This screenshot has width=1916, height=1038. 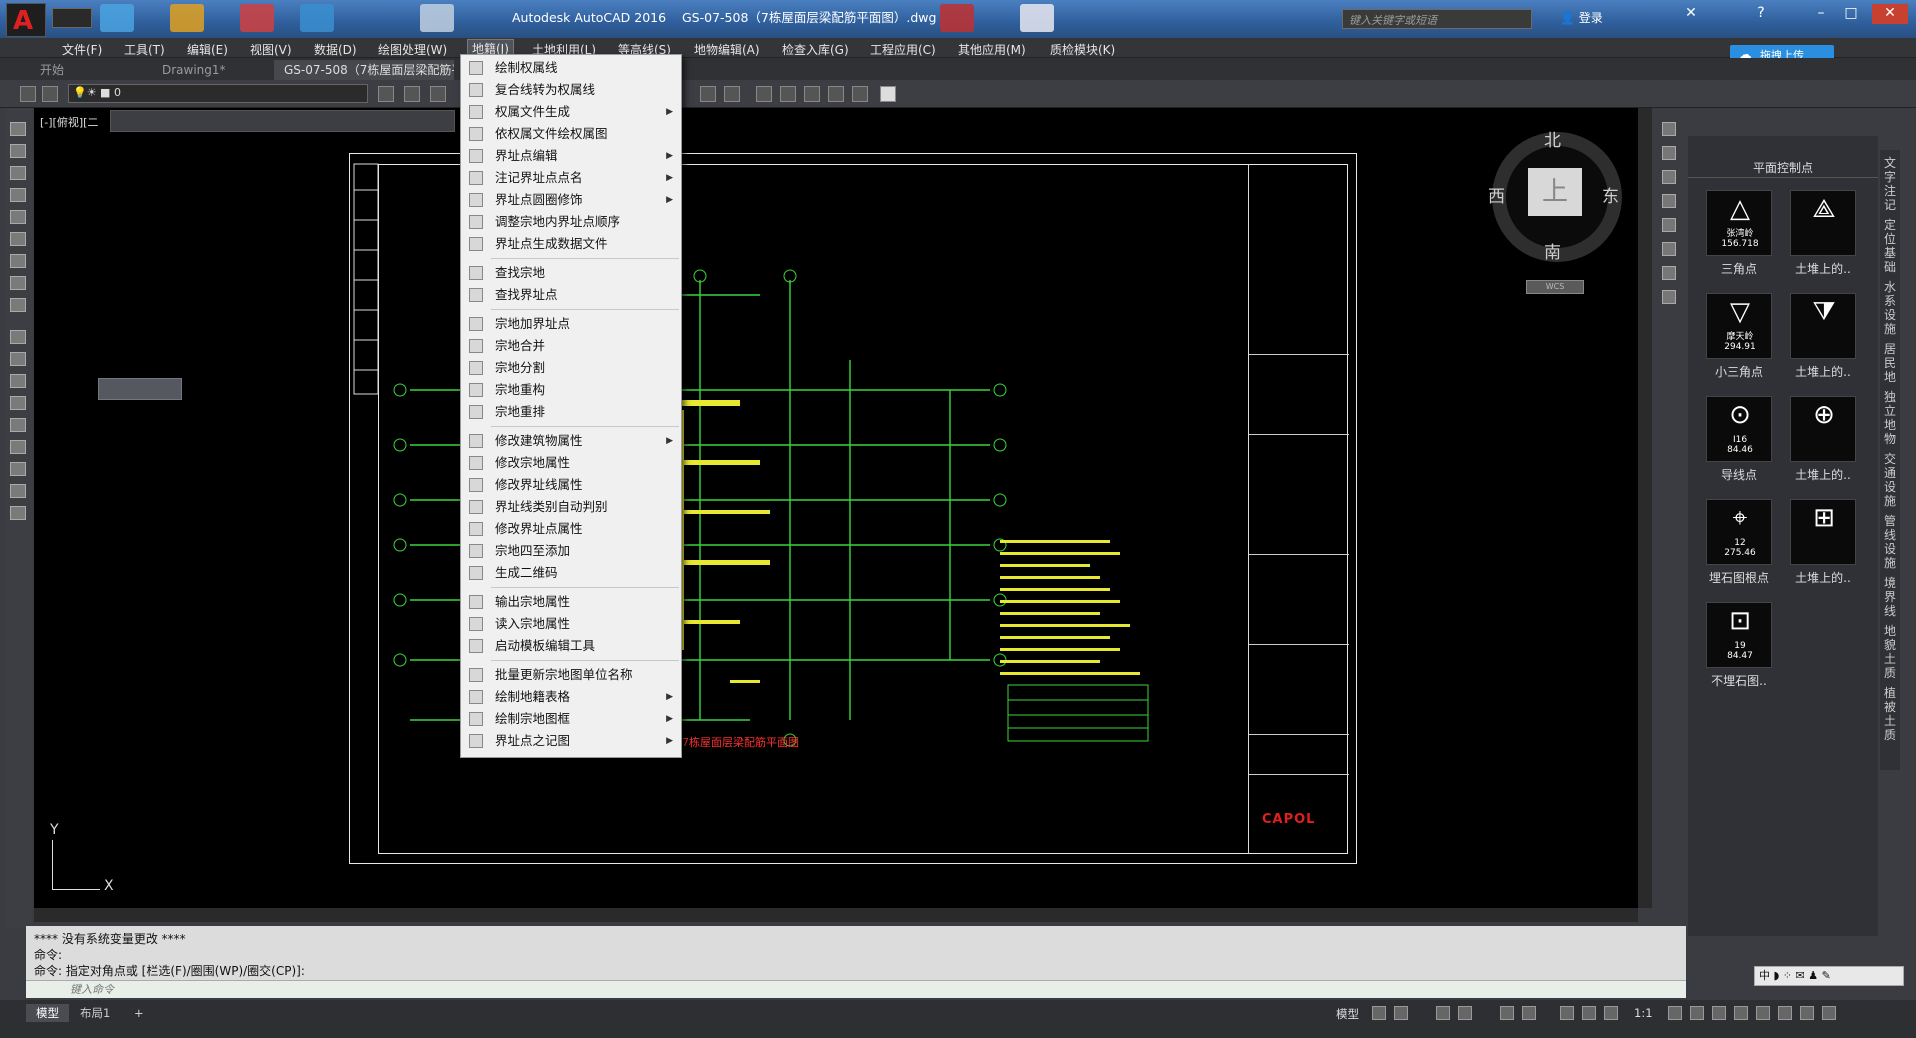 What do you see at coordinates (72, 18) in the screenshot?
I see `quick-access-toolbar` at bounding box center [72, 18].